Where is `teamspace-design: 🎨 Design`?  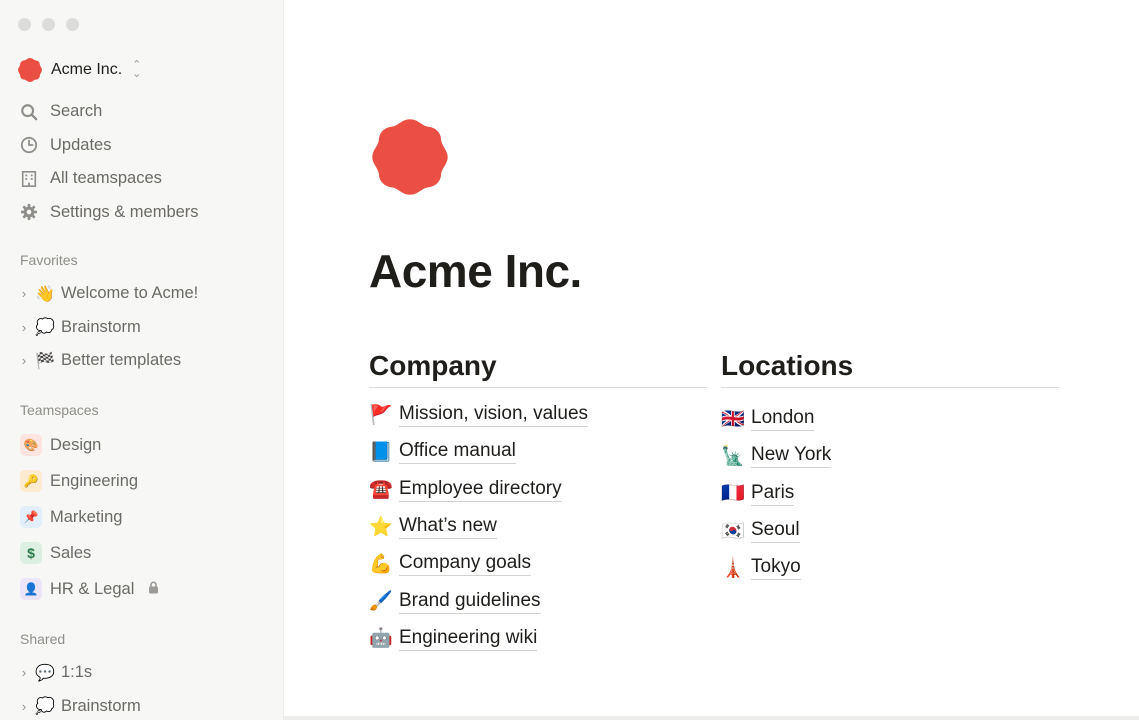 teamspace-design: 🎨 Design is located at coordinates (142, 445).